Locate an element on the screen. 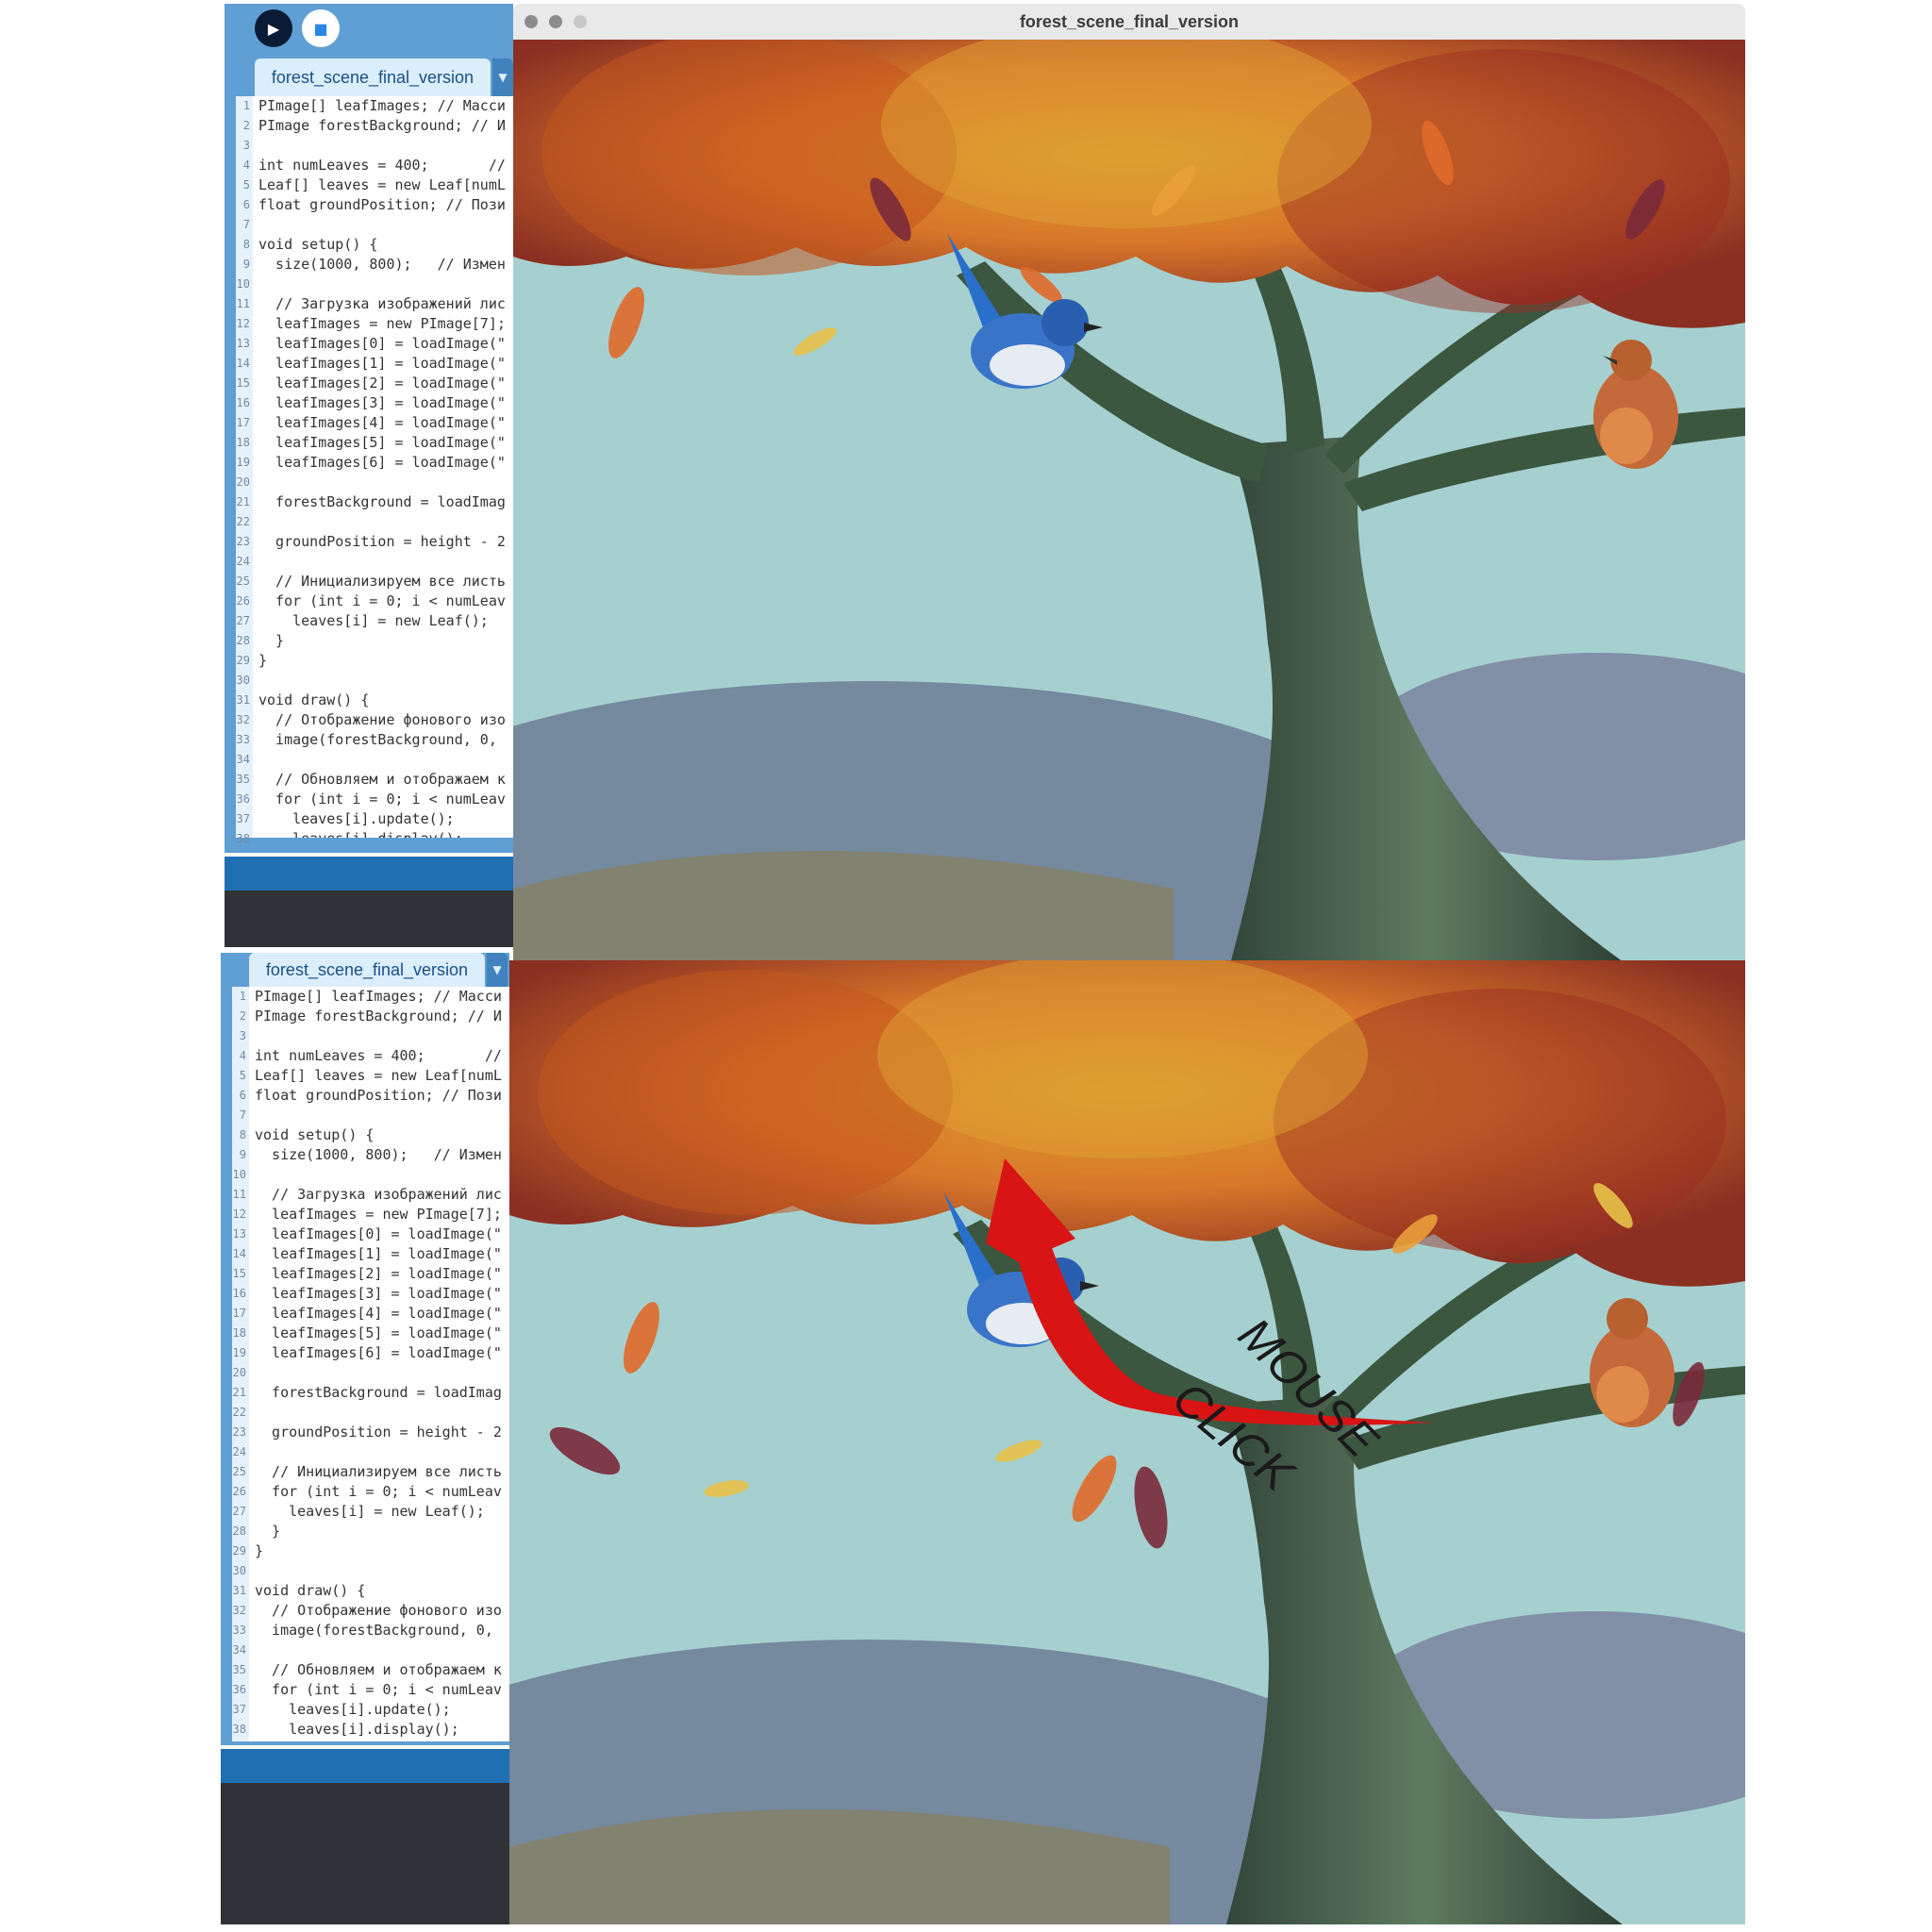  code-line: leaves[i].update(); is located at coordinates (353, 1709).